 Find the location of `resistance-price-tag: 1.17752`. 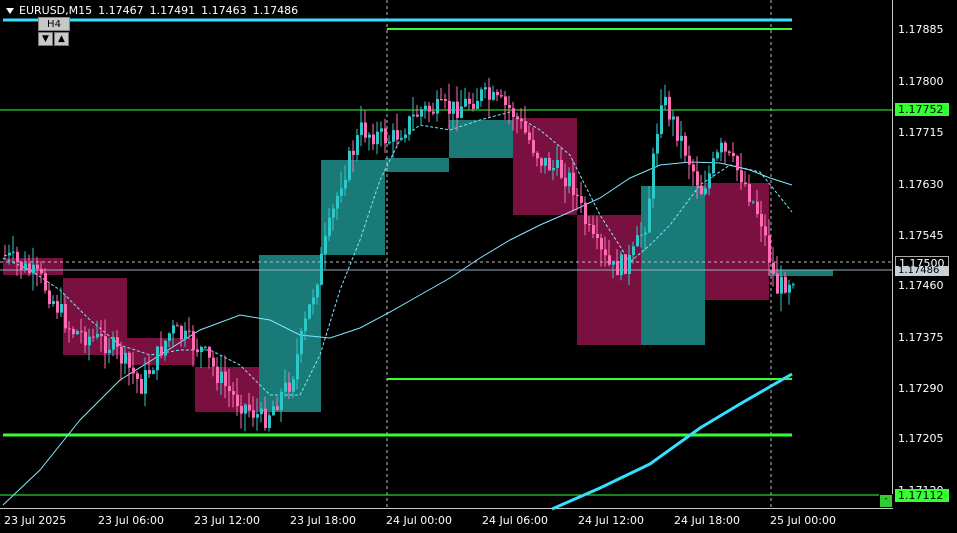

resistance-price-tag: 1.17752 is located at coordinates (922, 109).